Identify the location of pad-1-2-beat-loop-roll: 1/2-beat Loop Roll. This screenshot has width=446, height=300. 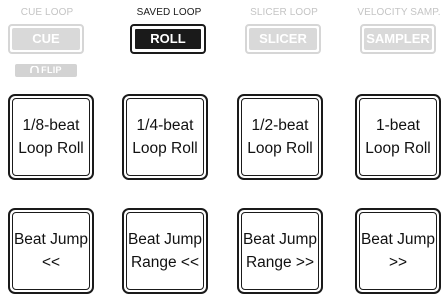
(280, 137).